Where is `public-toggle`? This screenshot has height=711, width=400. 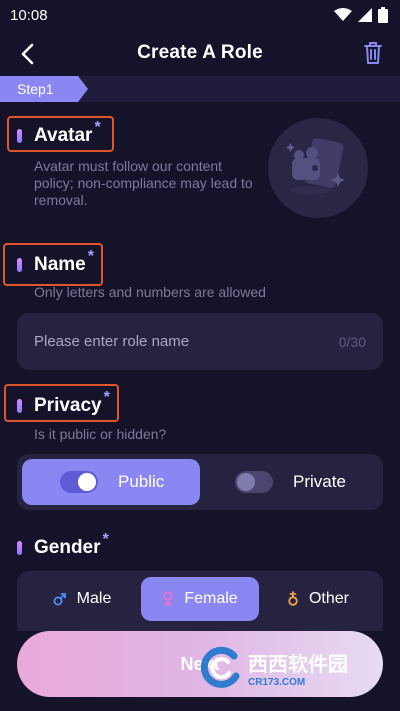
public-toggle is located at coordinates (79, 482).